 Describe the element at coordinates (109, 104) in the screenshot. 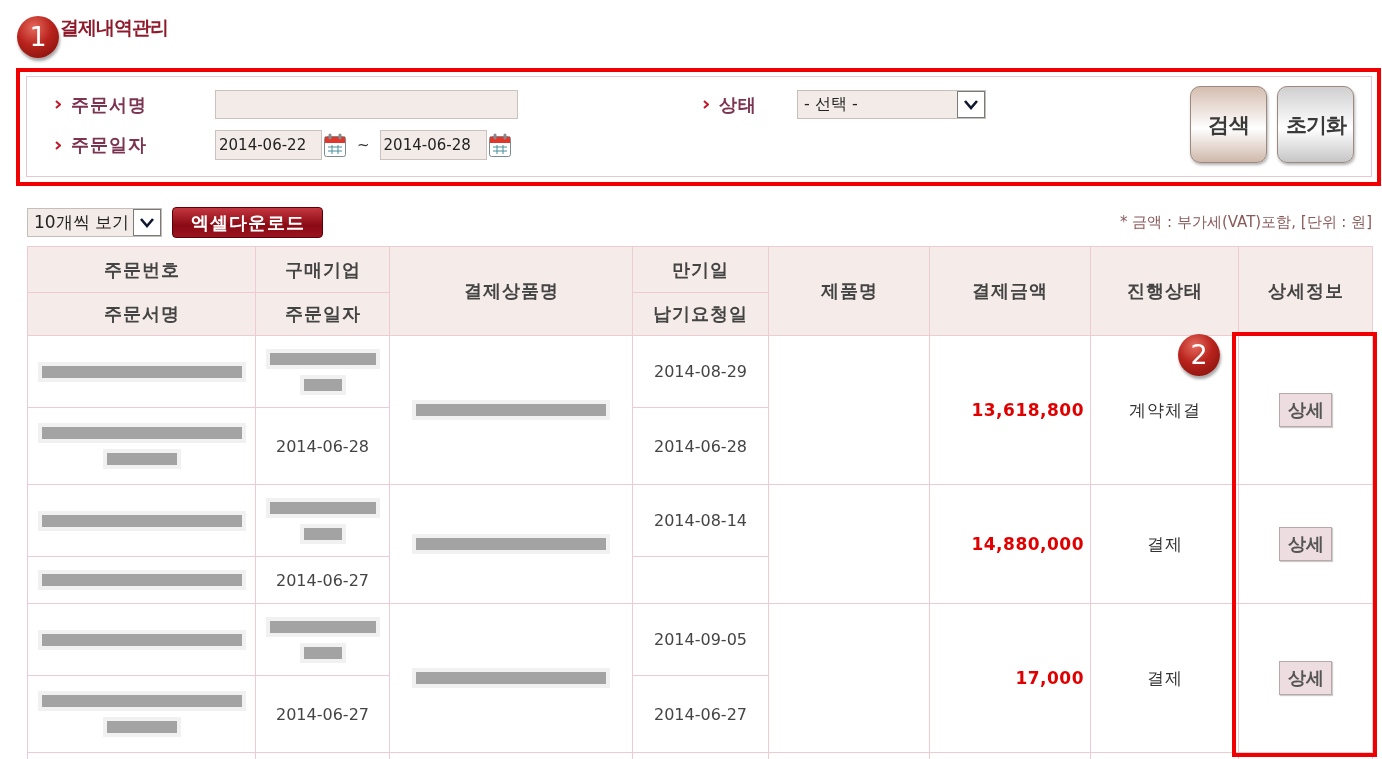

I see `field-label: 주문서명` at that location.